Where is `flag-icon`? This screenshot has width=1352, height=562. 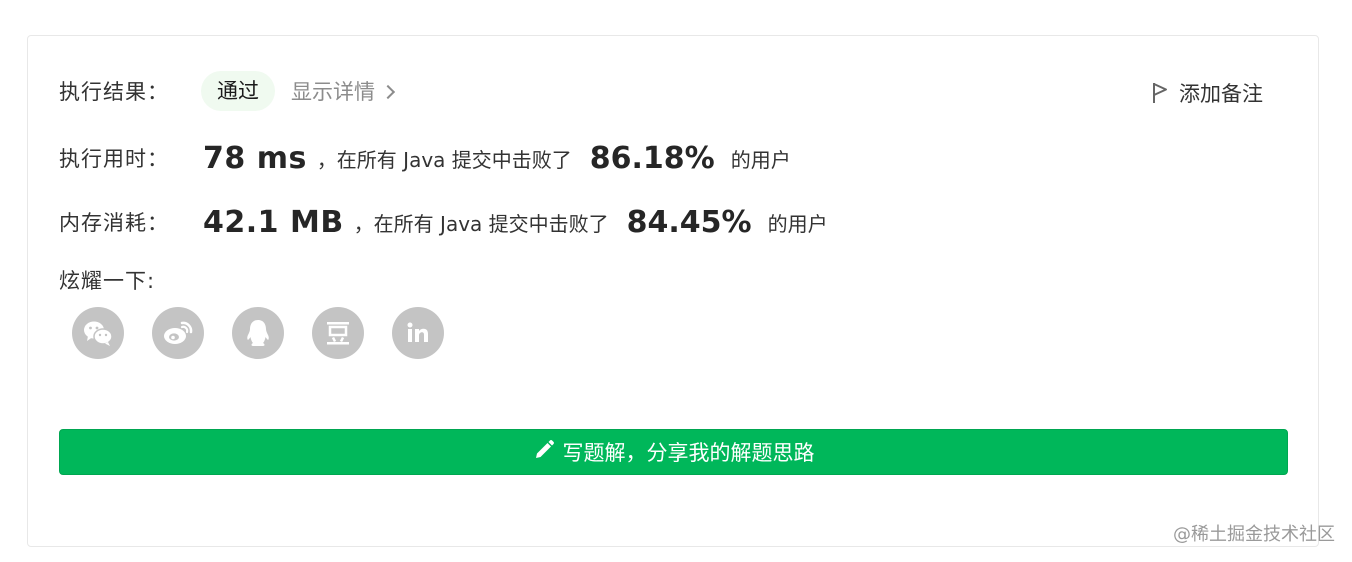 flag-icon is located at coordinates (1160, 93).